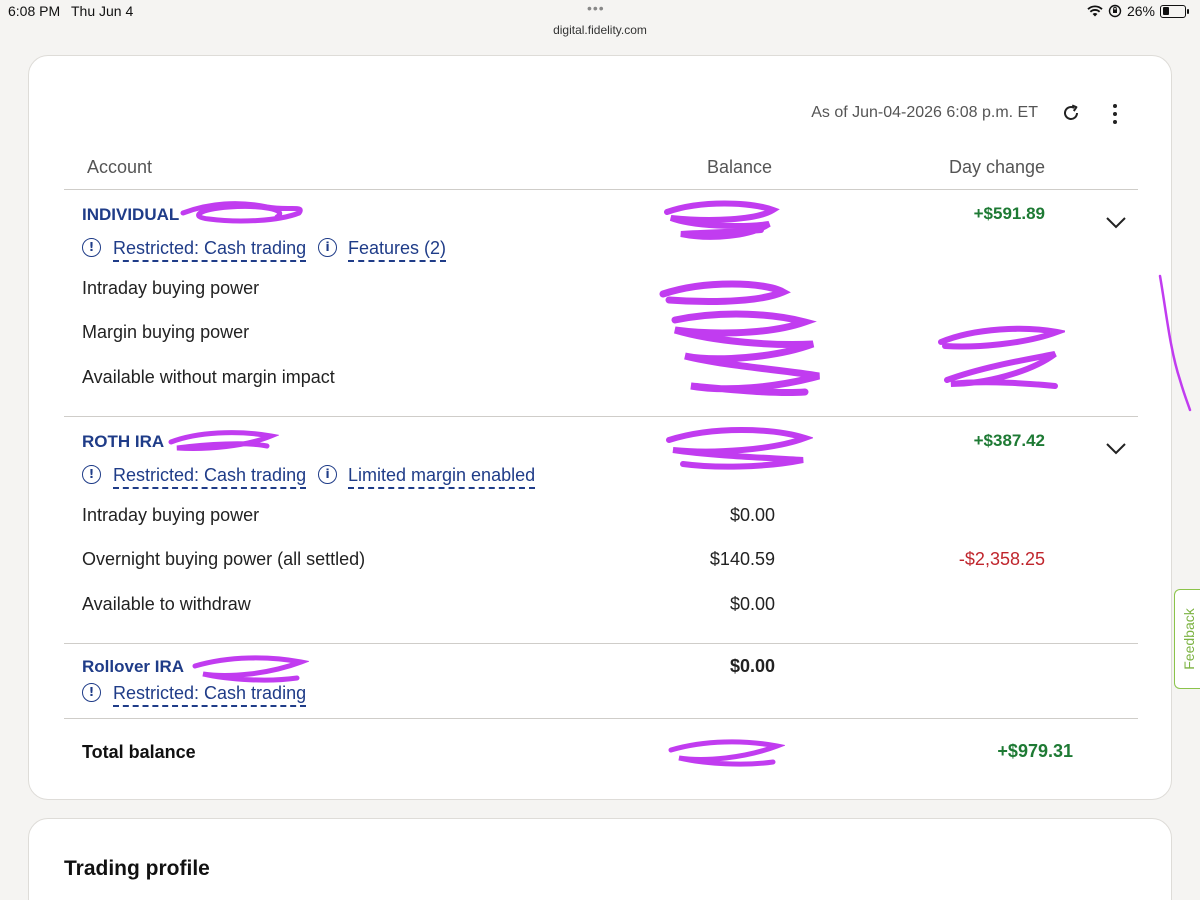  I want to click on row-label: Margin buying power, so click(166, 332).